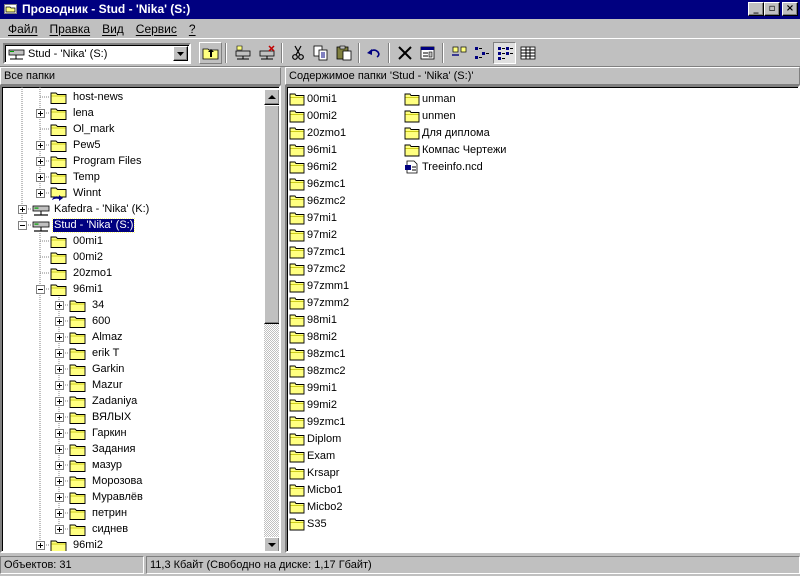 The height and width of the screenshot is (576, 800). Describe the element at coordinates (271, 97) in the screenshot. I see `scroll-up-button` at that location.